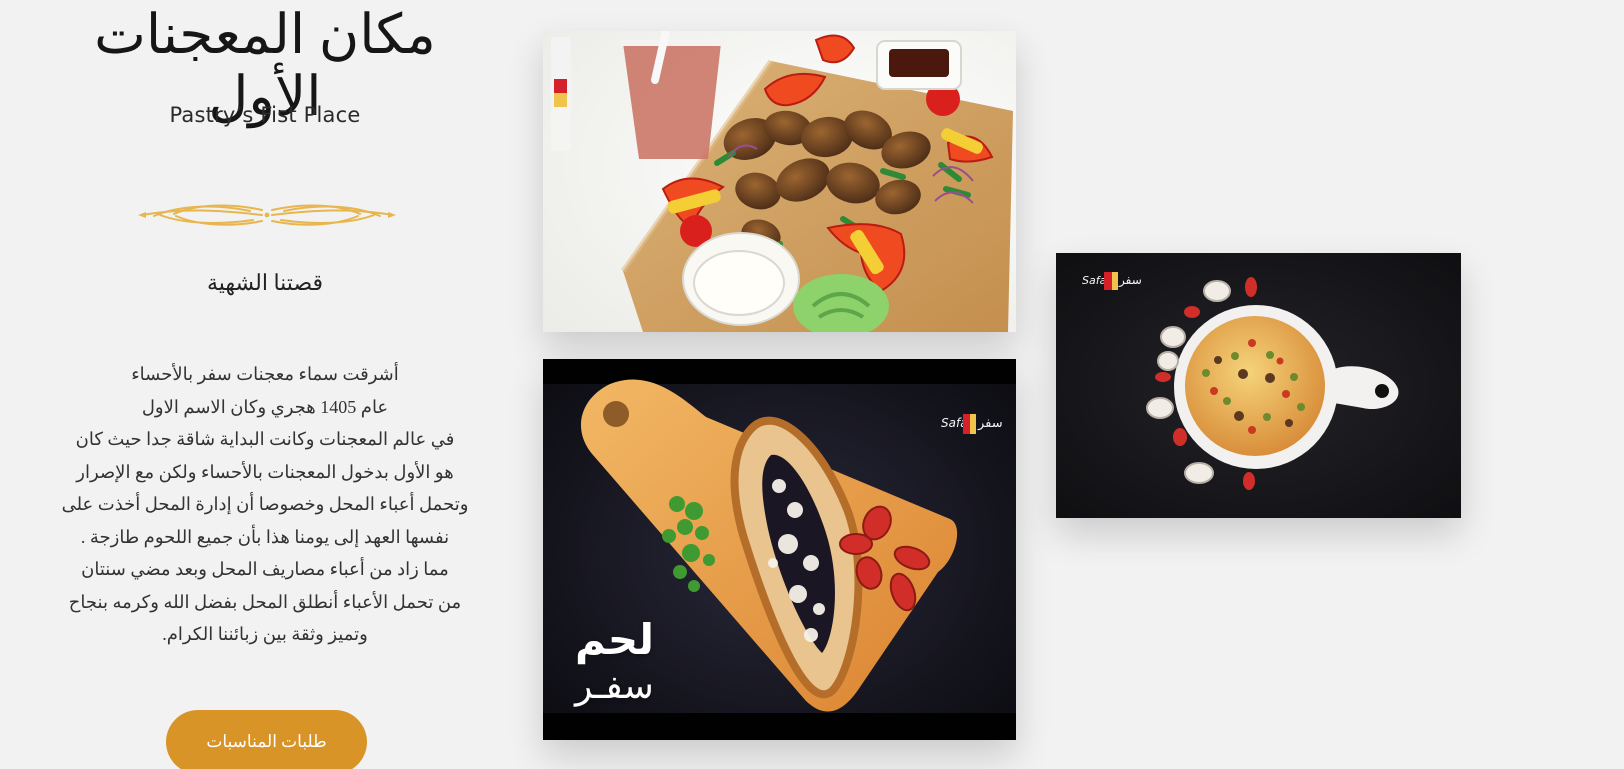 The height and width of the screenshot is (769, 1624). Describe the element at coordinates (614, 686) in the screenshot. I see `pide-caption-line2: سفـر` at that location.